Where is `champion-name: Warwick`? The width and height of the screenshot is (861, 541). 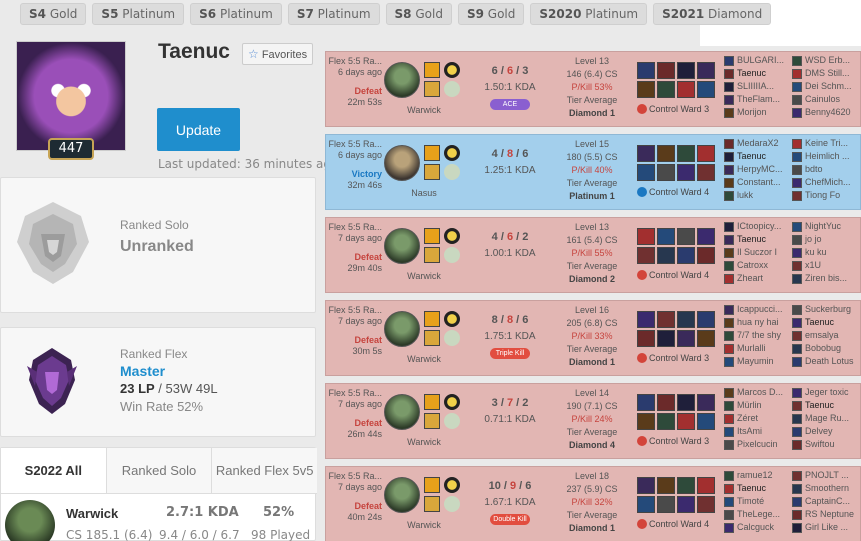 champion-name: Warwick is located at coordinates (92, 513).